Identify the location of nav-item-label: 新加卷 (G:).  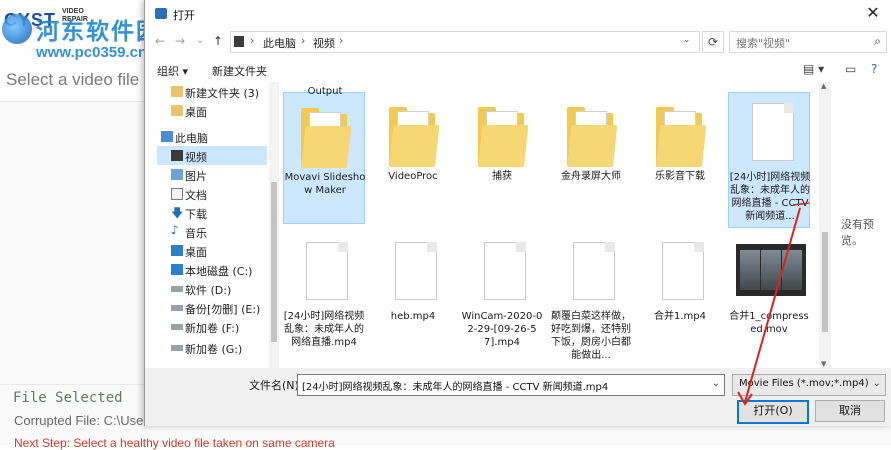
(214, 349).